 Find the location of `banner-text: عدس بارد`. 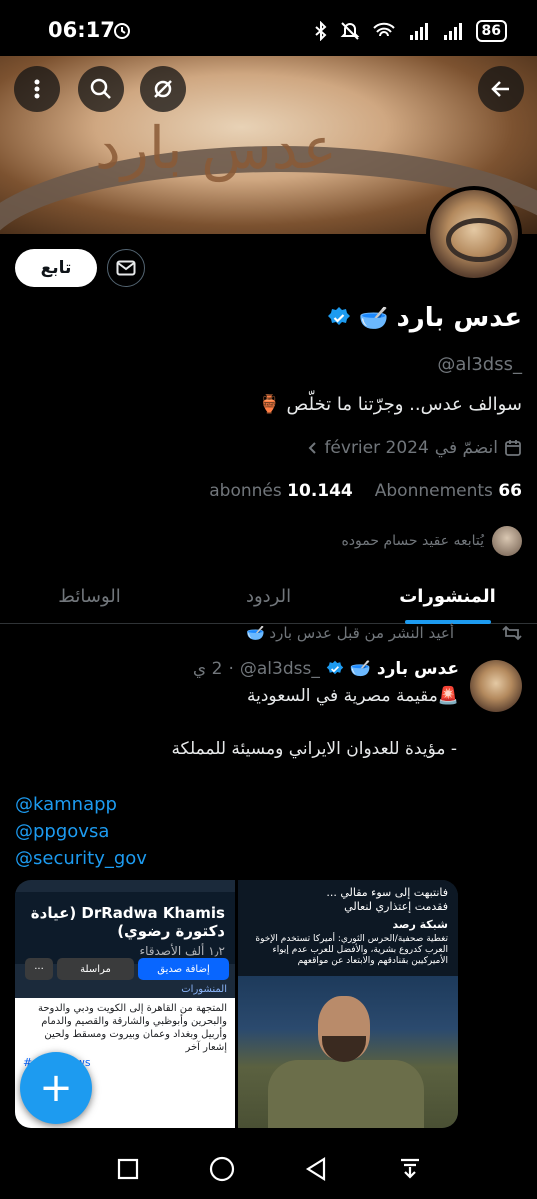

banner-text: عدس بارد is located at coordinates (216, 148).